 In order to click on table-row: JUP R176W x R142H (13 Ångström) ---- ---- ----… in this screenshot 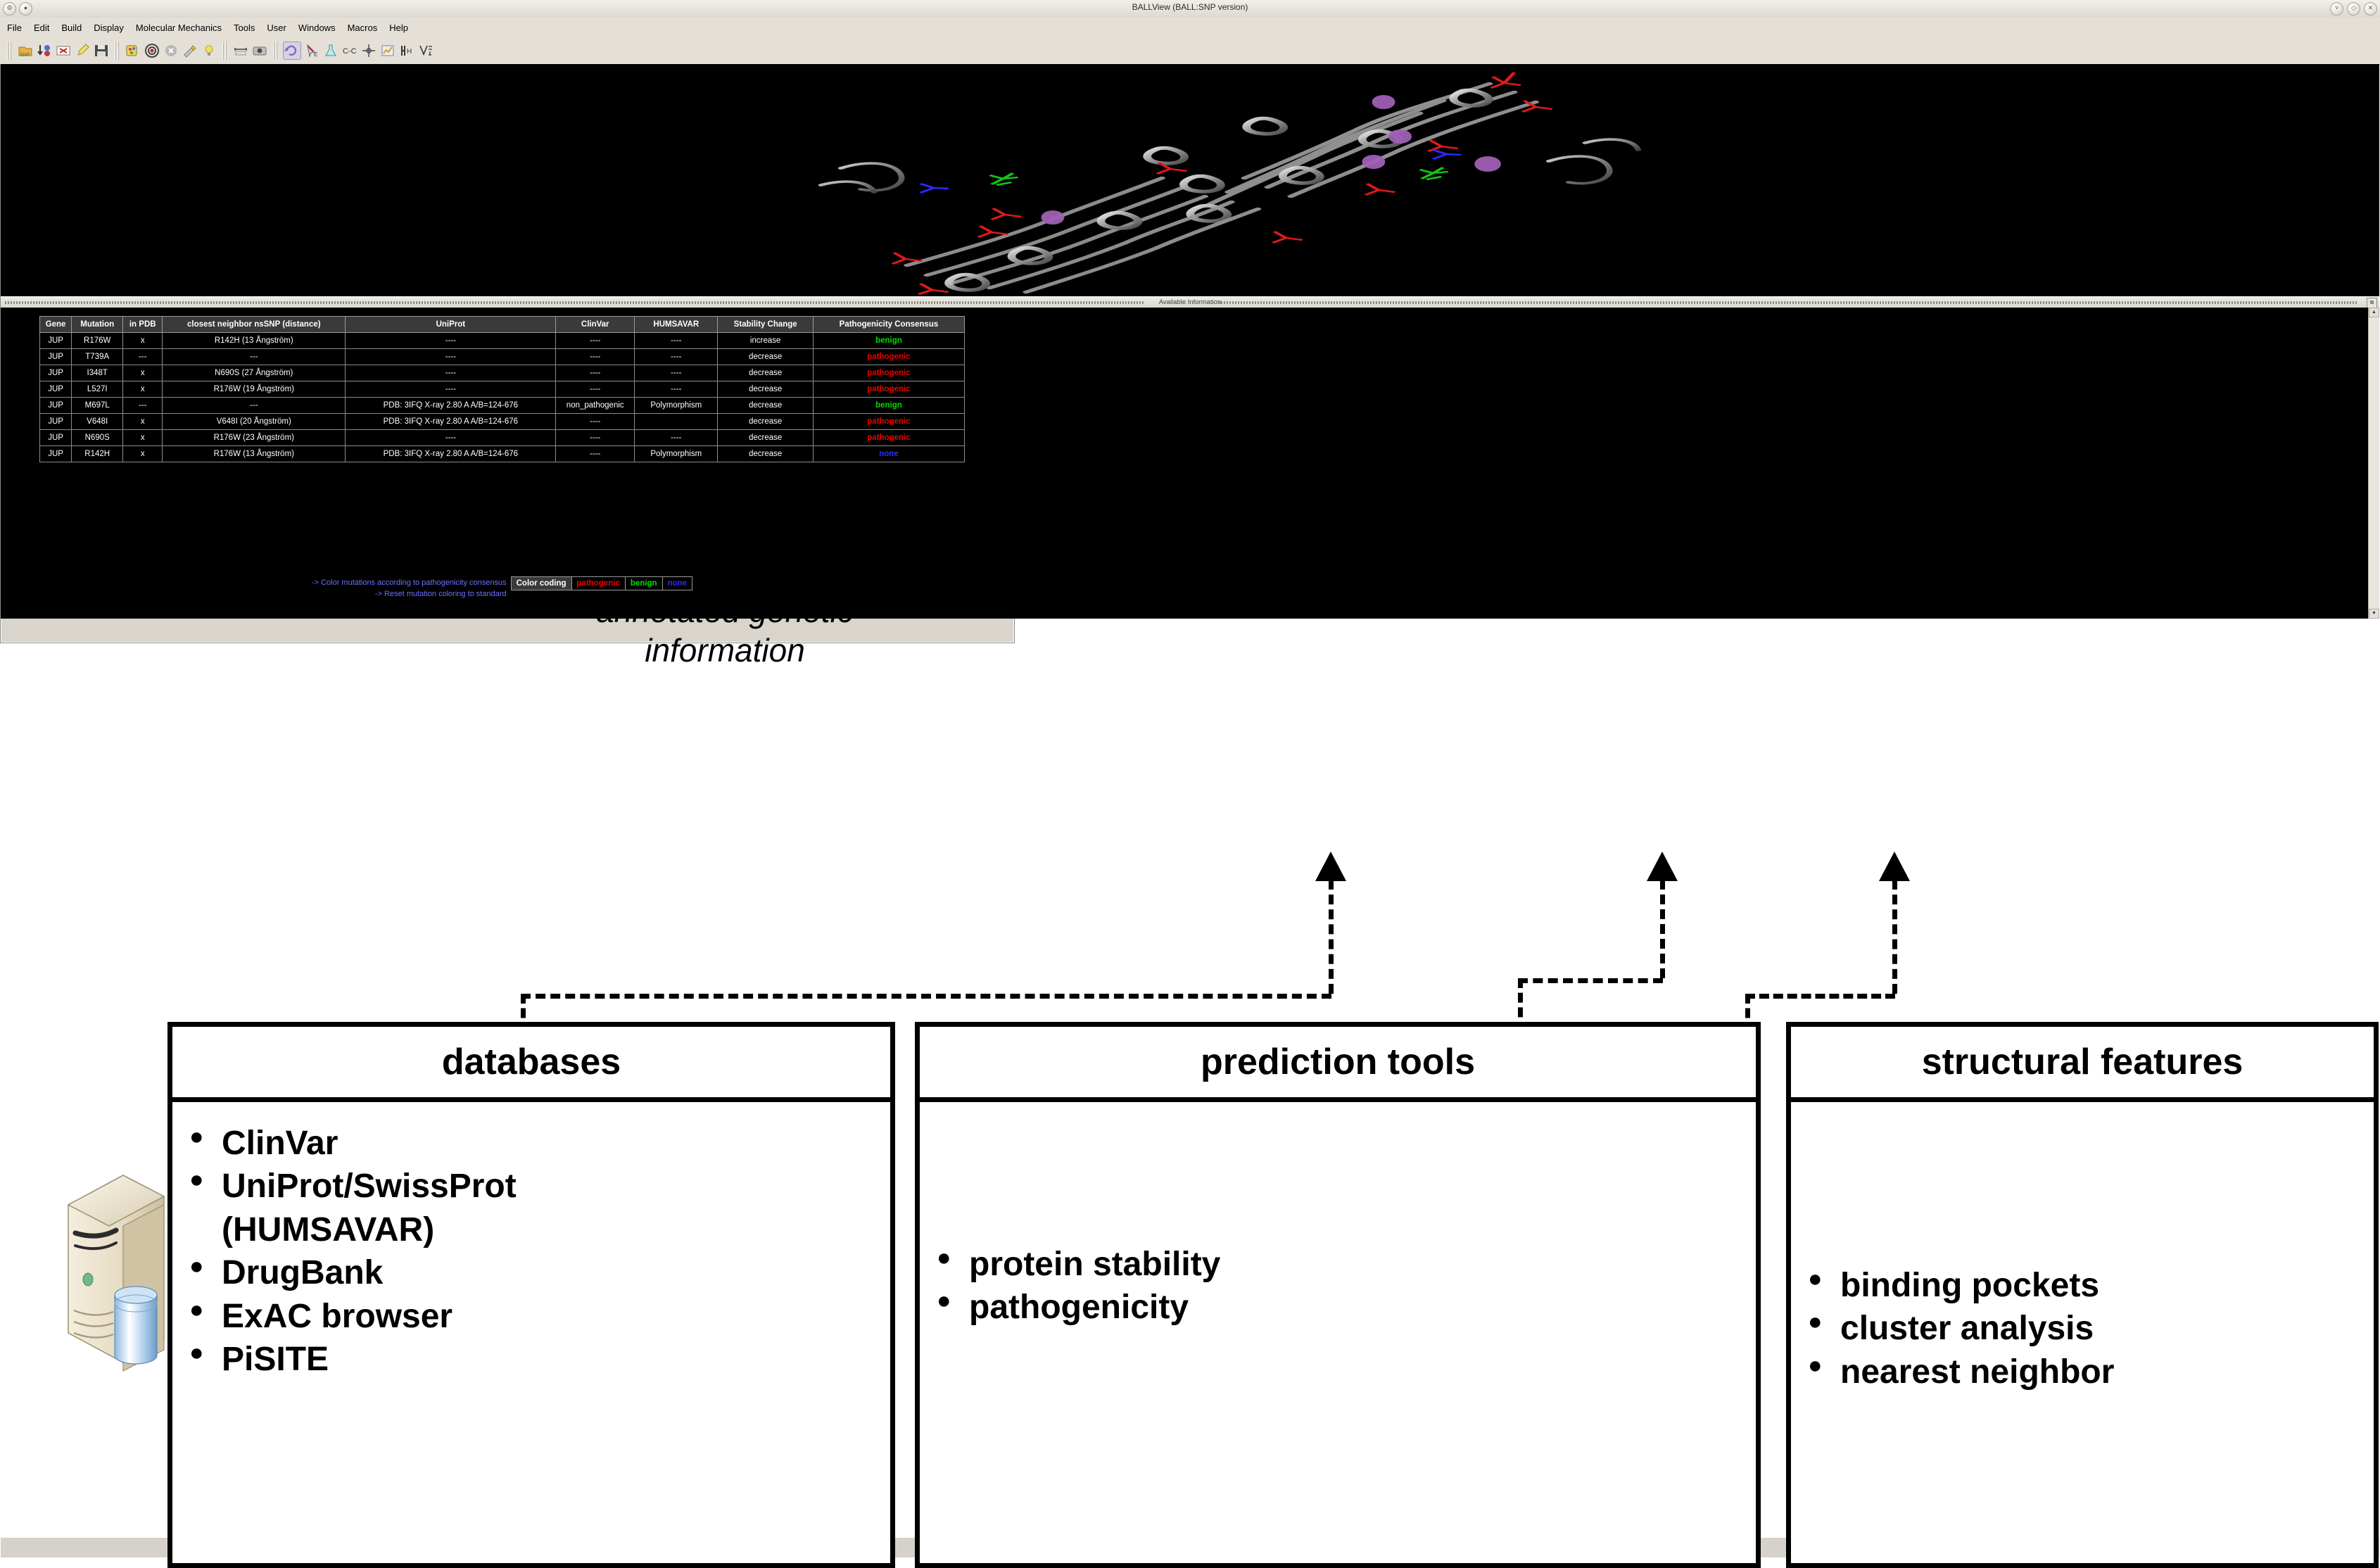, I will do `click(502, 340)`.